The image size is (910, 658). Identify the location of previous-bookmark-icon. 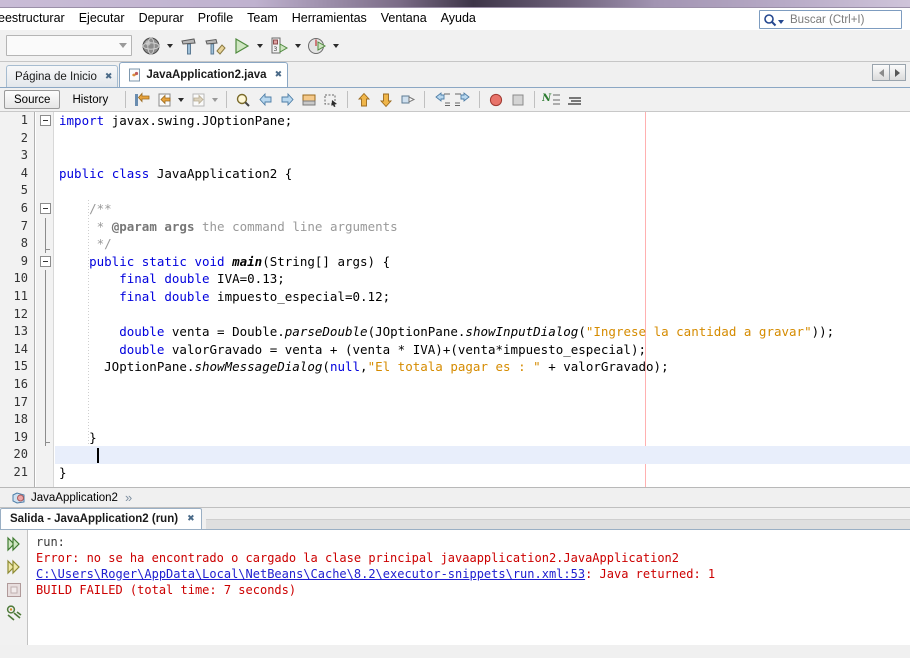
(265, 100).